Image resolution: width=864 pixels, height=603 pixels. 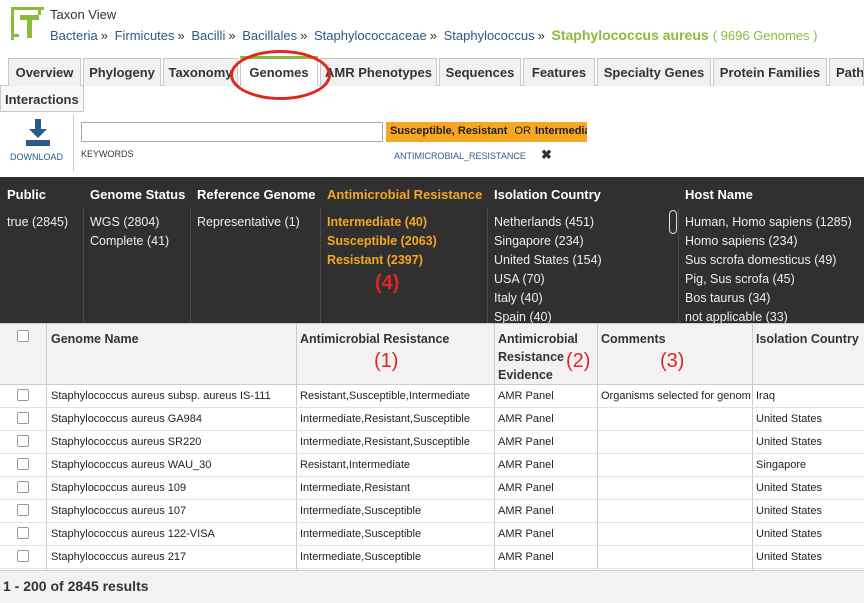 What do you see at coordinates (404, 194) in the screenshot?
I see `facet-header-amr: Antimicrobial Resistance` at bounding box center [404, 194].